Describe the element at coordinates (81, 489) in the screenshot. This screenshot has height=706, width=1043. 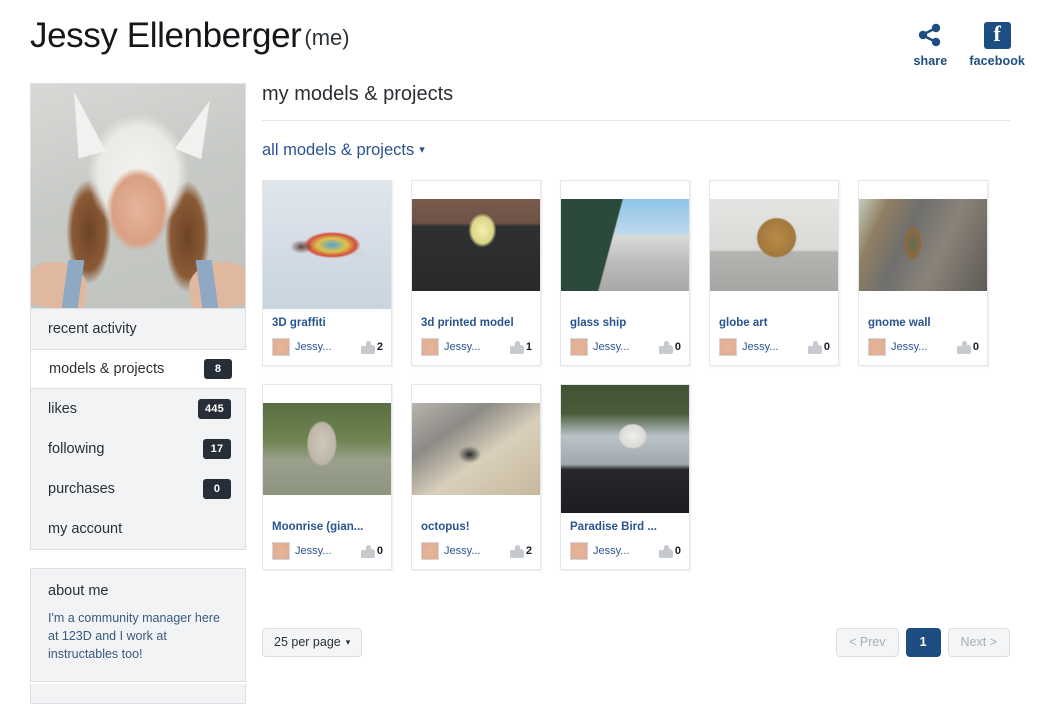
I see `sidebar-item-label: purchases` at that location.